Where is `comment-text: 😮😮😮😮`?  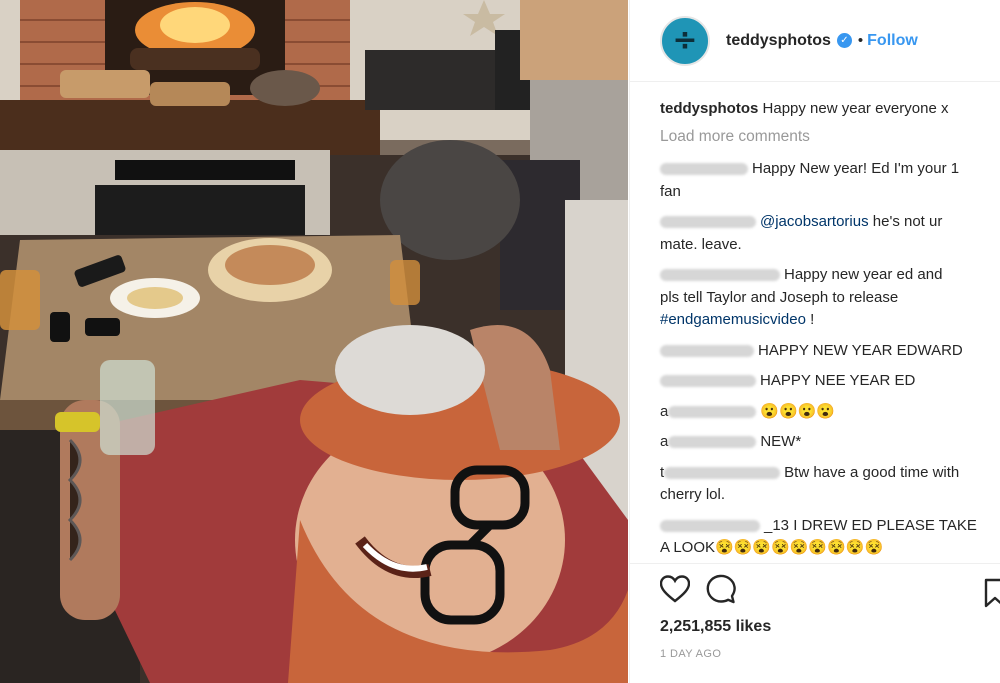
comment-text: 😮😮😮😮 is located at coordinates (798, 411).